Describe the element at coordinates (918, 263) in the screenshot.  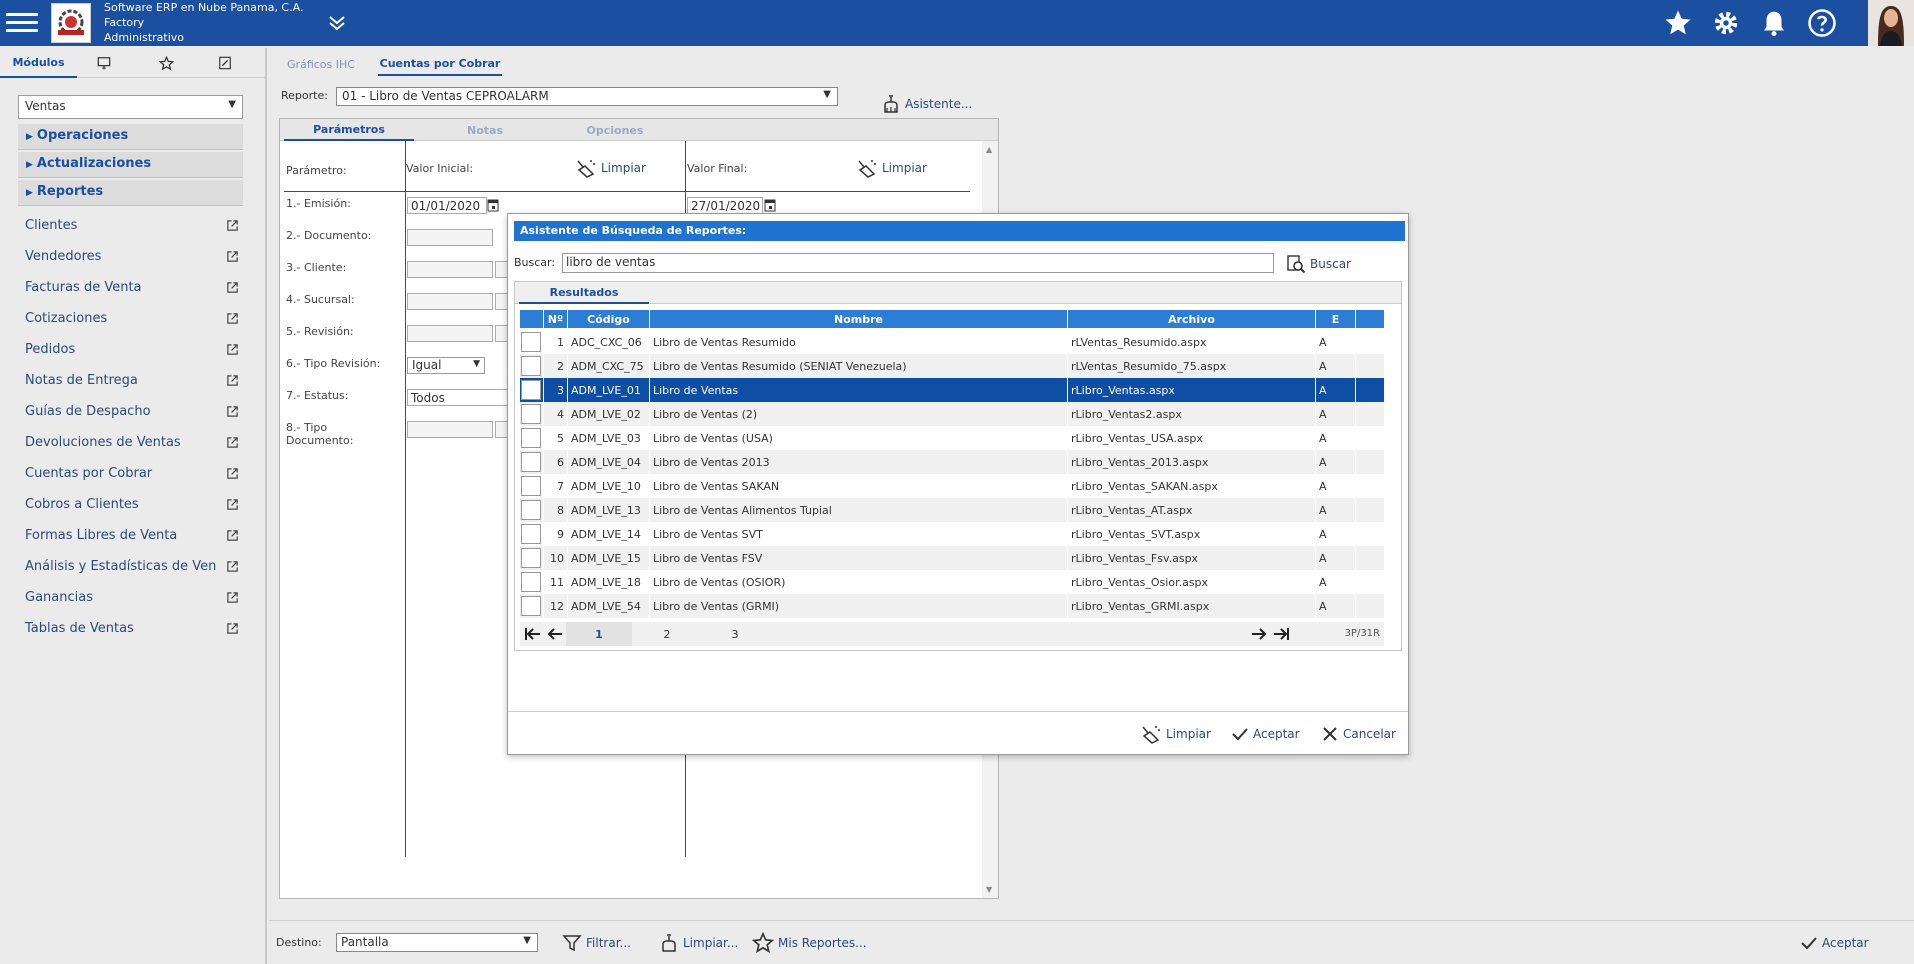
I see `search-input: libro de ventas` at that location.